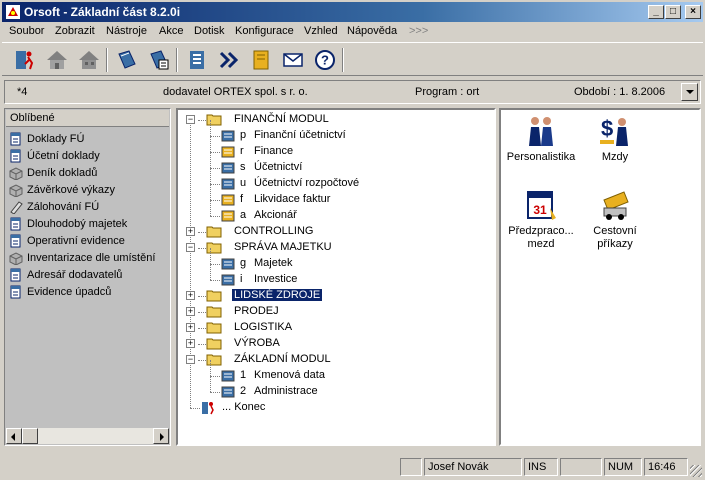 This screenshot has height=480, width=705. What do you see at coordinates (63, 156) in the screenshot?
I see `favorite-item-label: Účetní doklady` at bounding box center [63, 156].